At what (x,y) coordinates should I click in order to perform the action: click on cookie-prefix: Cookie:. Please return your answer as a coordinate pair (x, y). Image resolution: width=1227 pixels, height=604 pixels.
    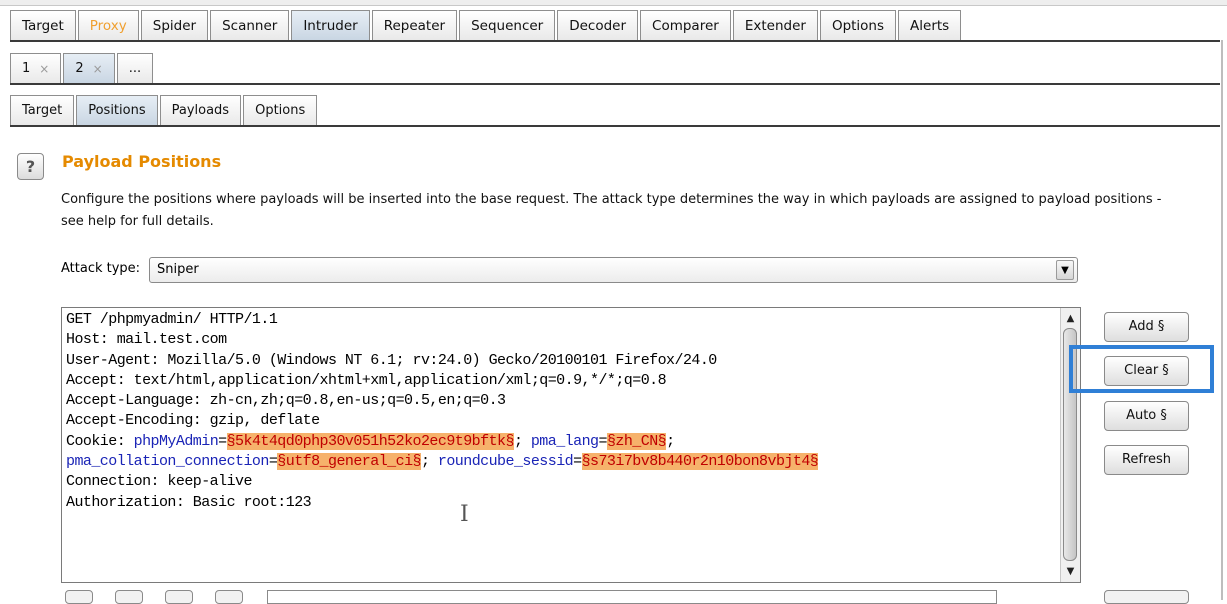
    Looking at the image, I should click on (100, 441).